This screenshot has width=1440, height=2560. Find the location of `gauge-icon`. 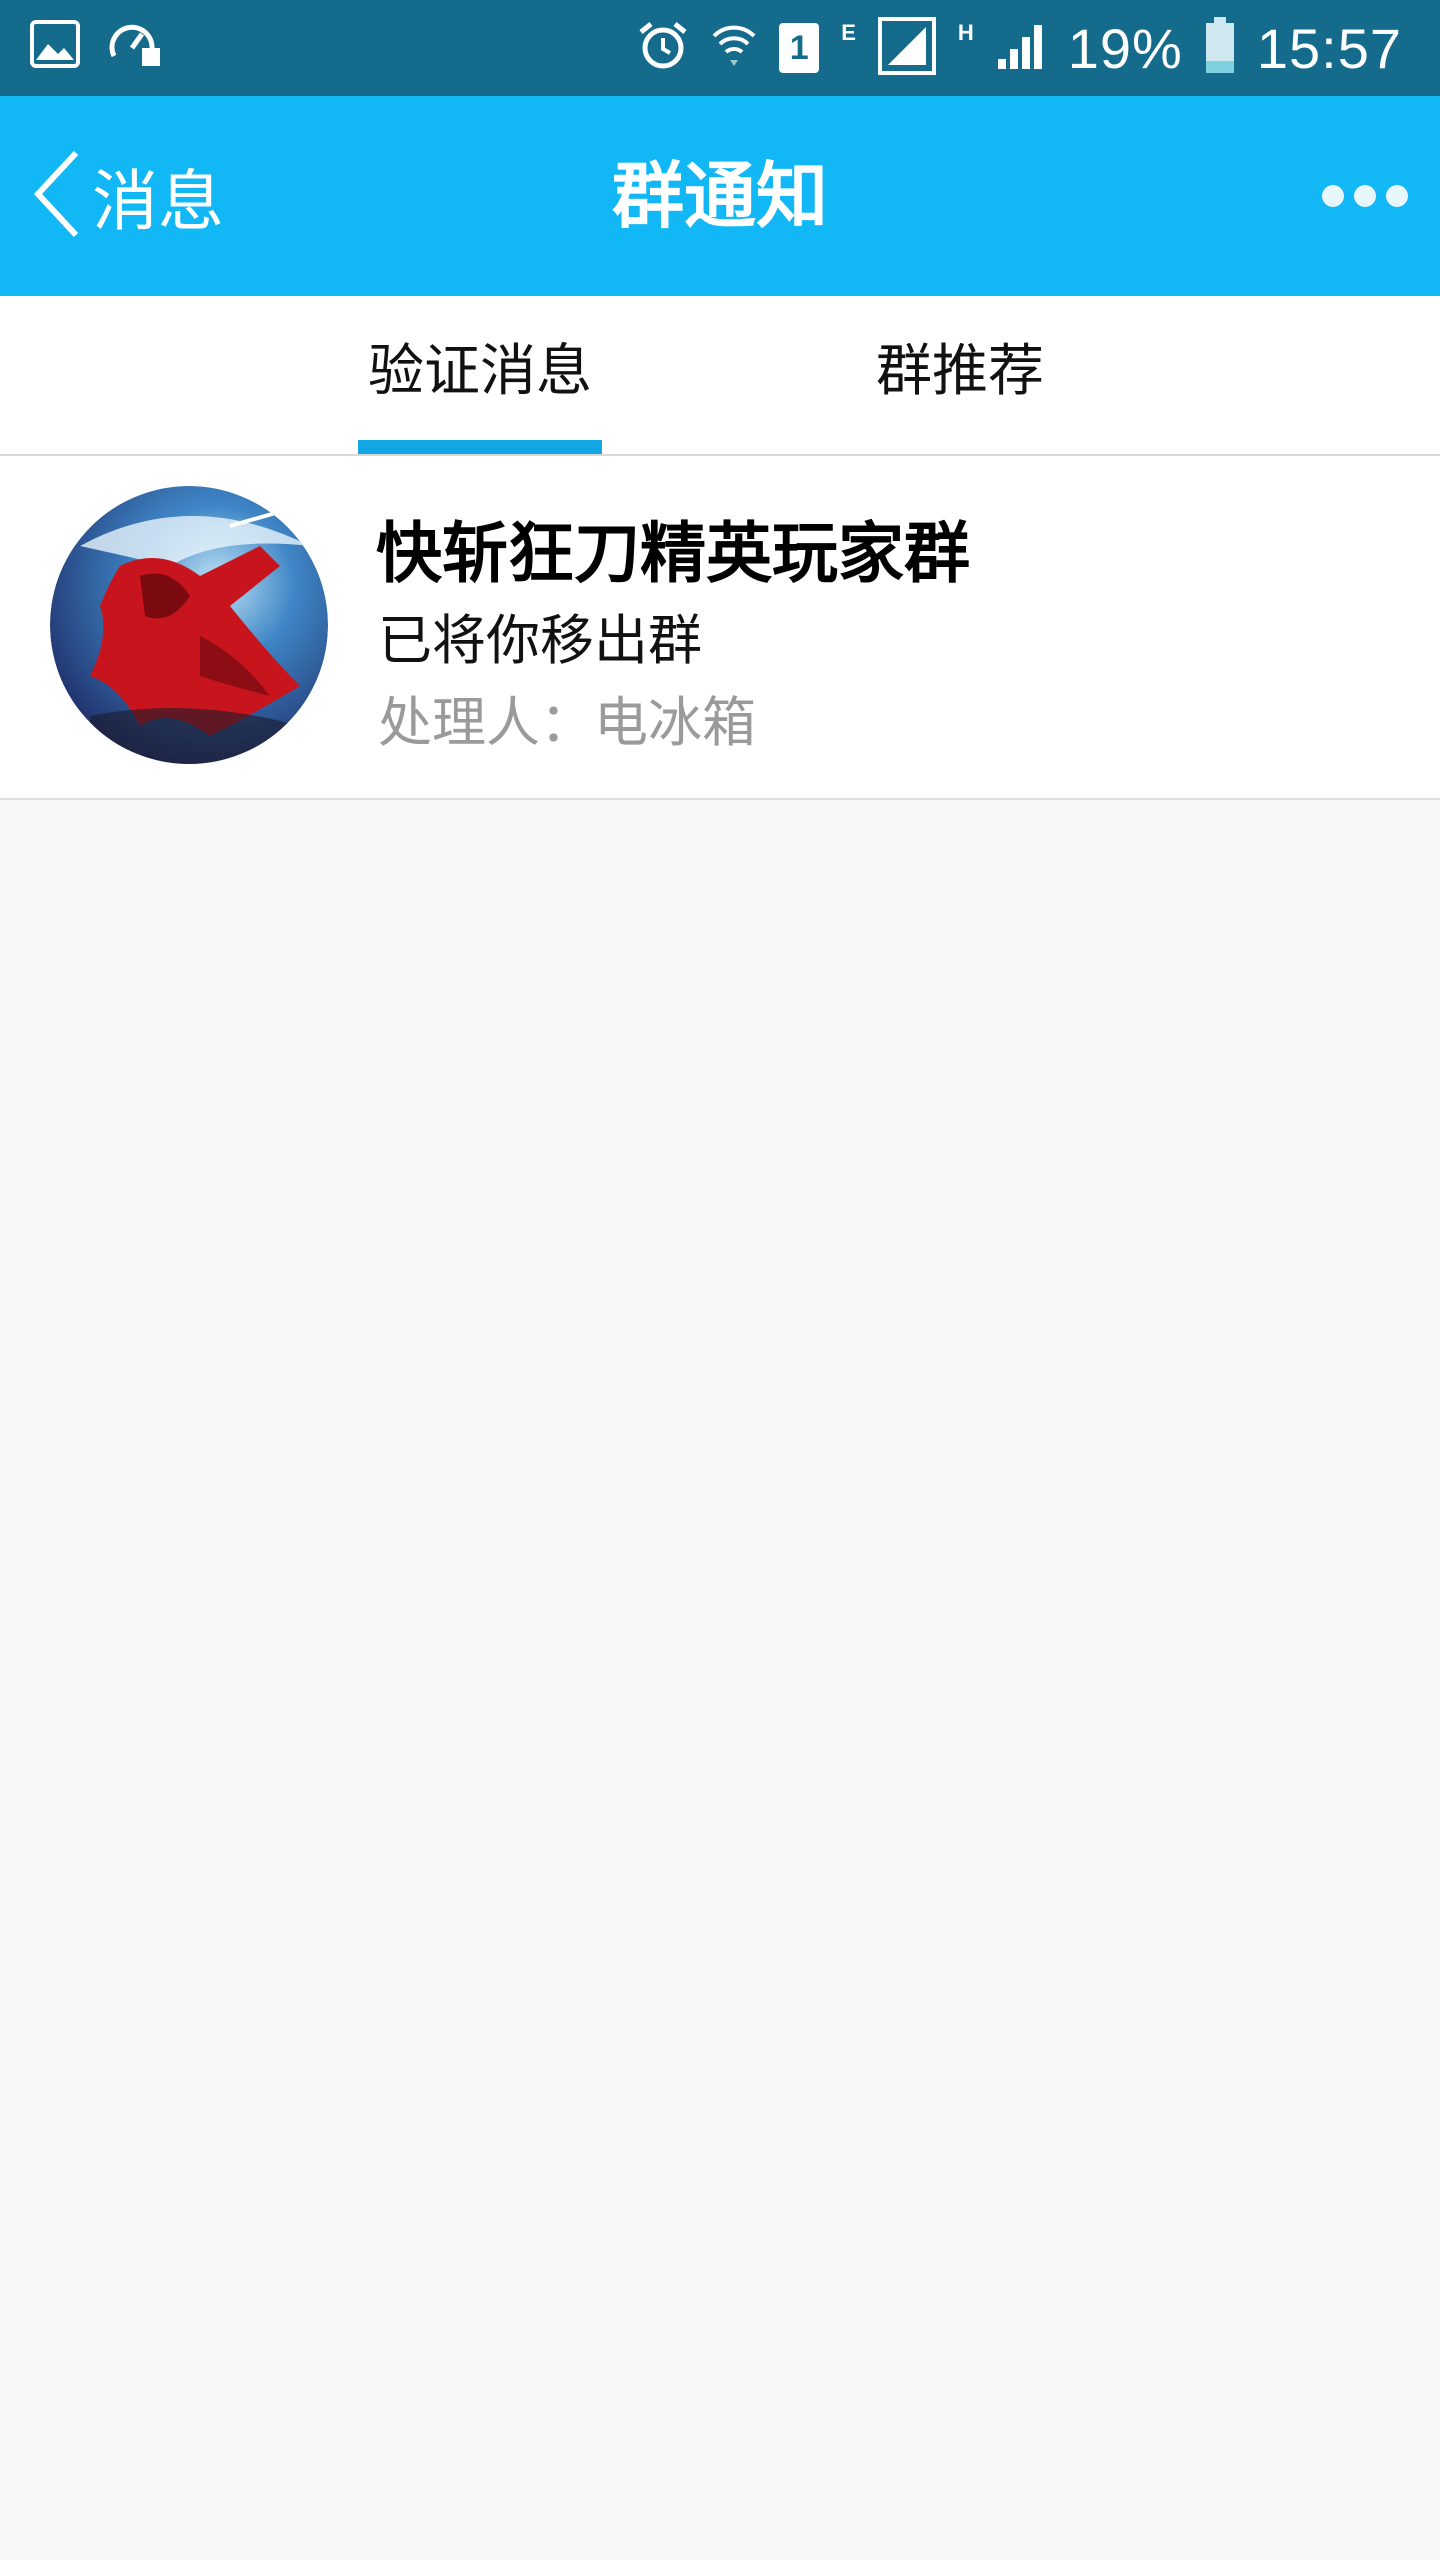

gauge-icon is located at coordinates (135, 46).